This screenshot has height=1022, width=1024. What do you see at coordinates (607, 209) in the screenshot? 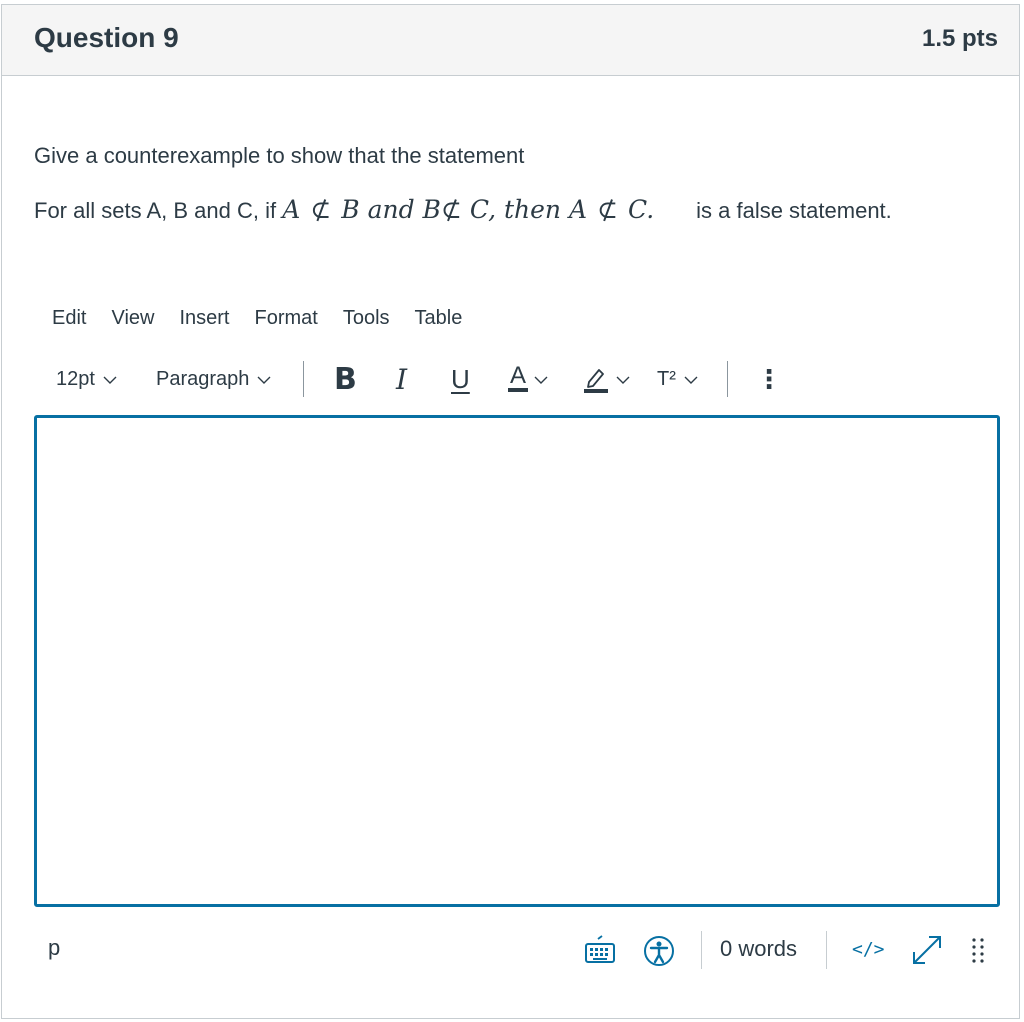
I see `math-not-subset-3: ⊄` at bounding box center [607, 209].